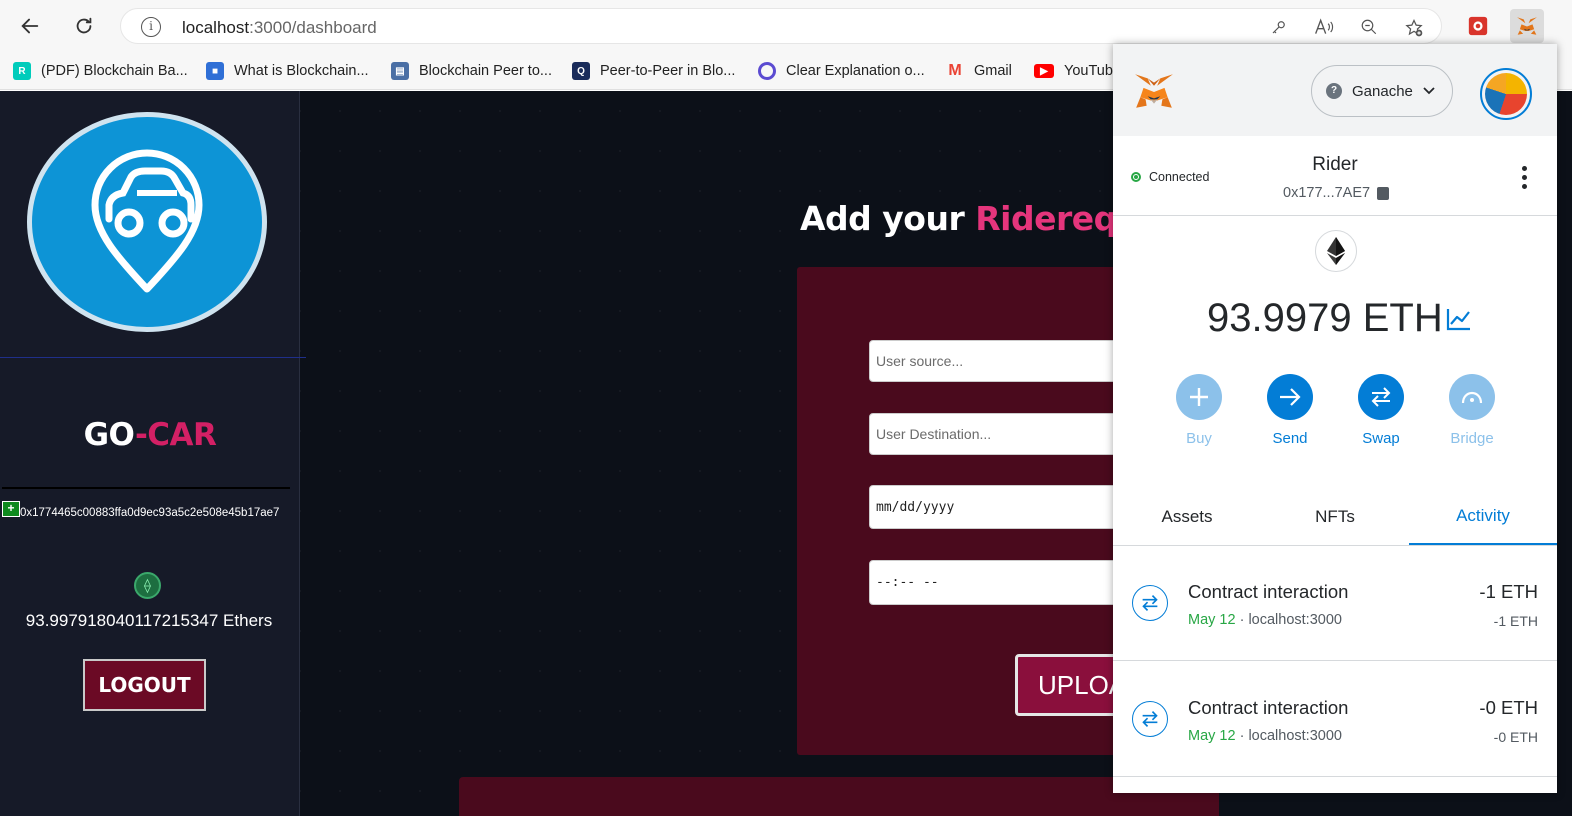 The height and width of the screenshot is (816, 1572). I want to click on gmail-icon: M, so click(955, 70).